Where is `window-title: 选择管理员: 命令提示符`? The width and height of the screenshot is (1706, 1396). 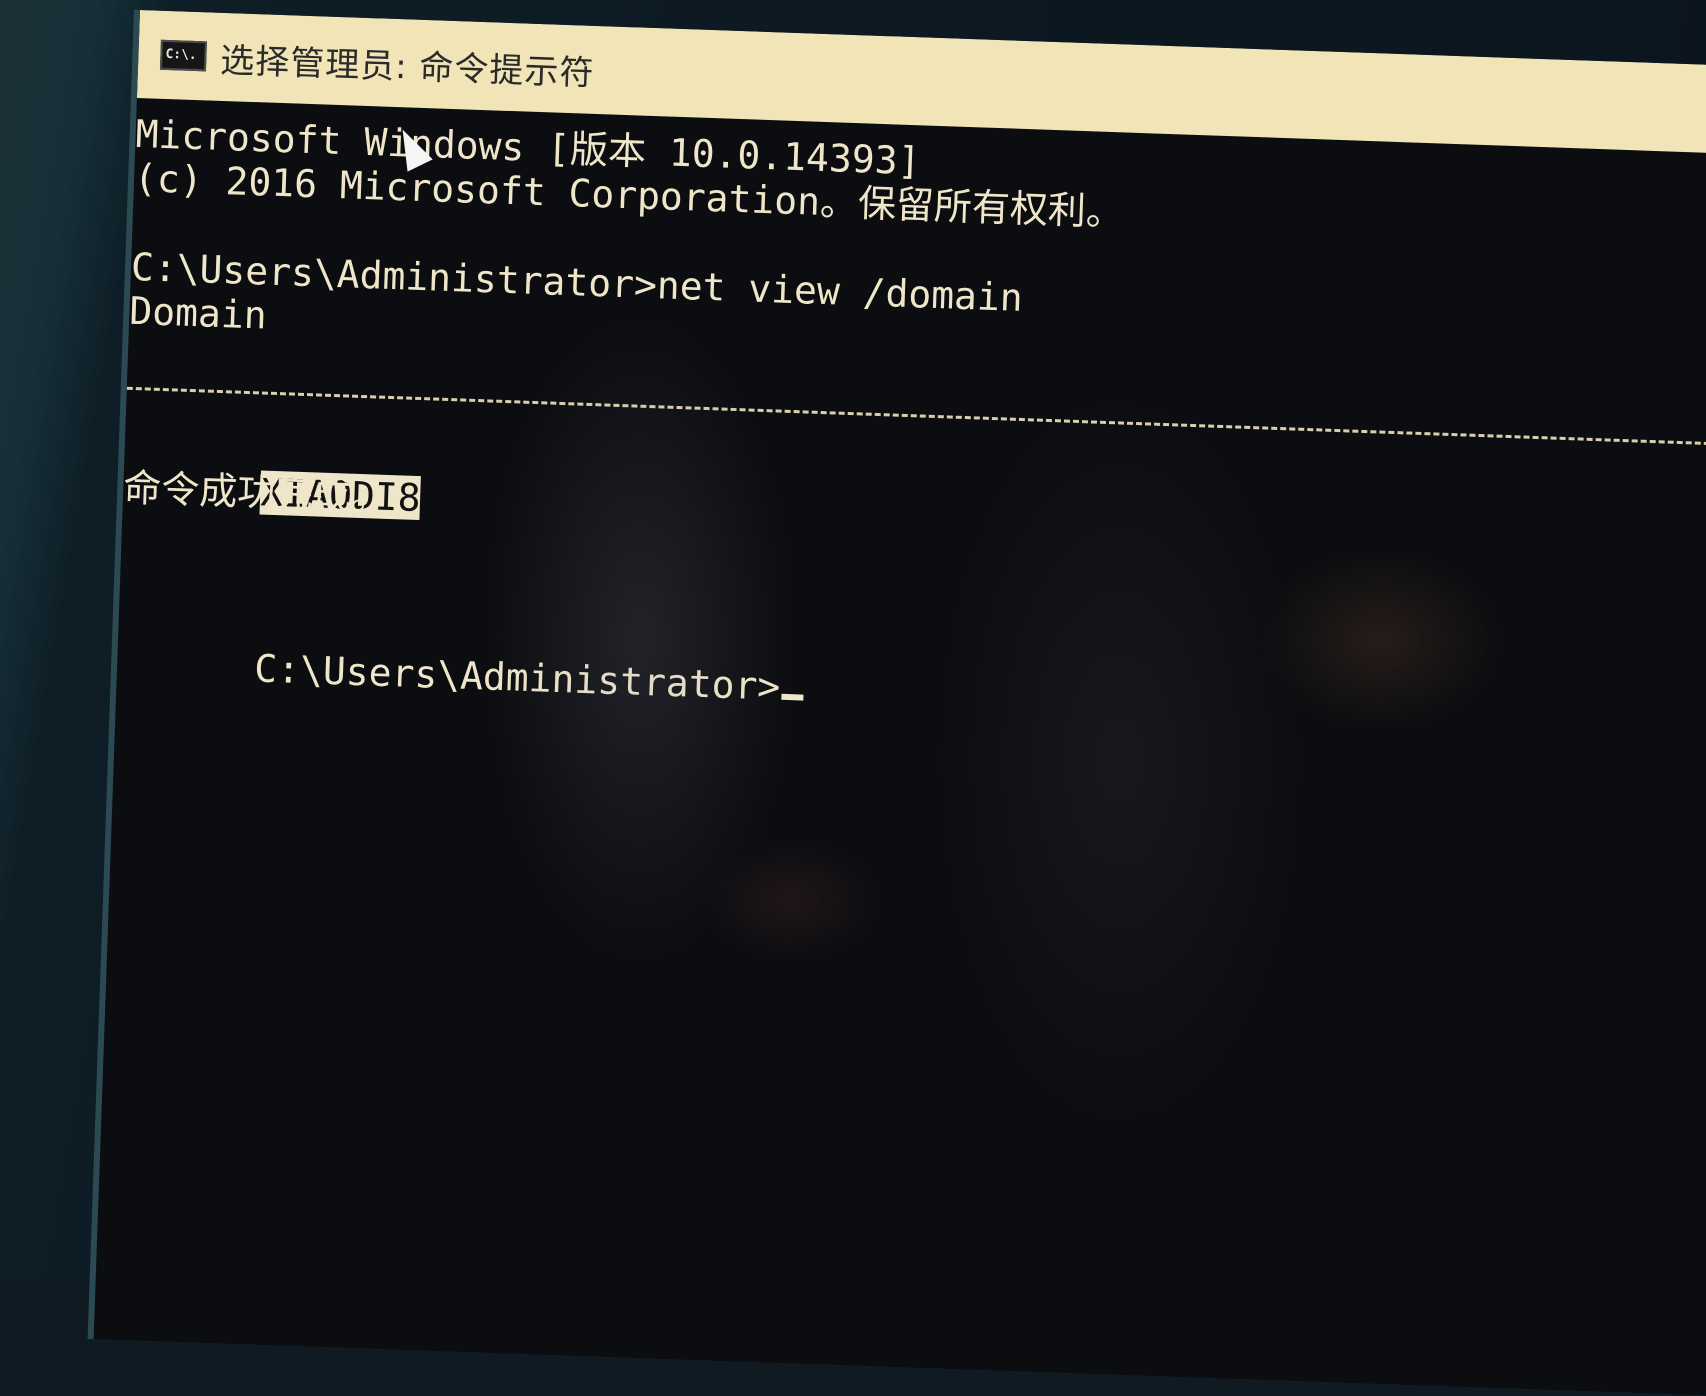
window-title: 选择管理员: 命令提示符 is located at coordinates (407, 67).